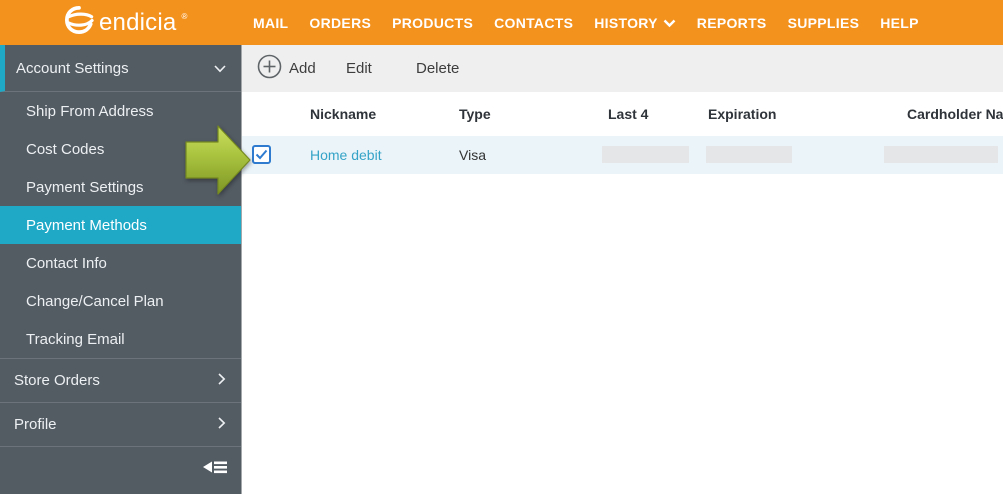 The image size is (1003, 494). I want to click on section-label: Account Settings, so click(72, 68).